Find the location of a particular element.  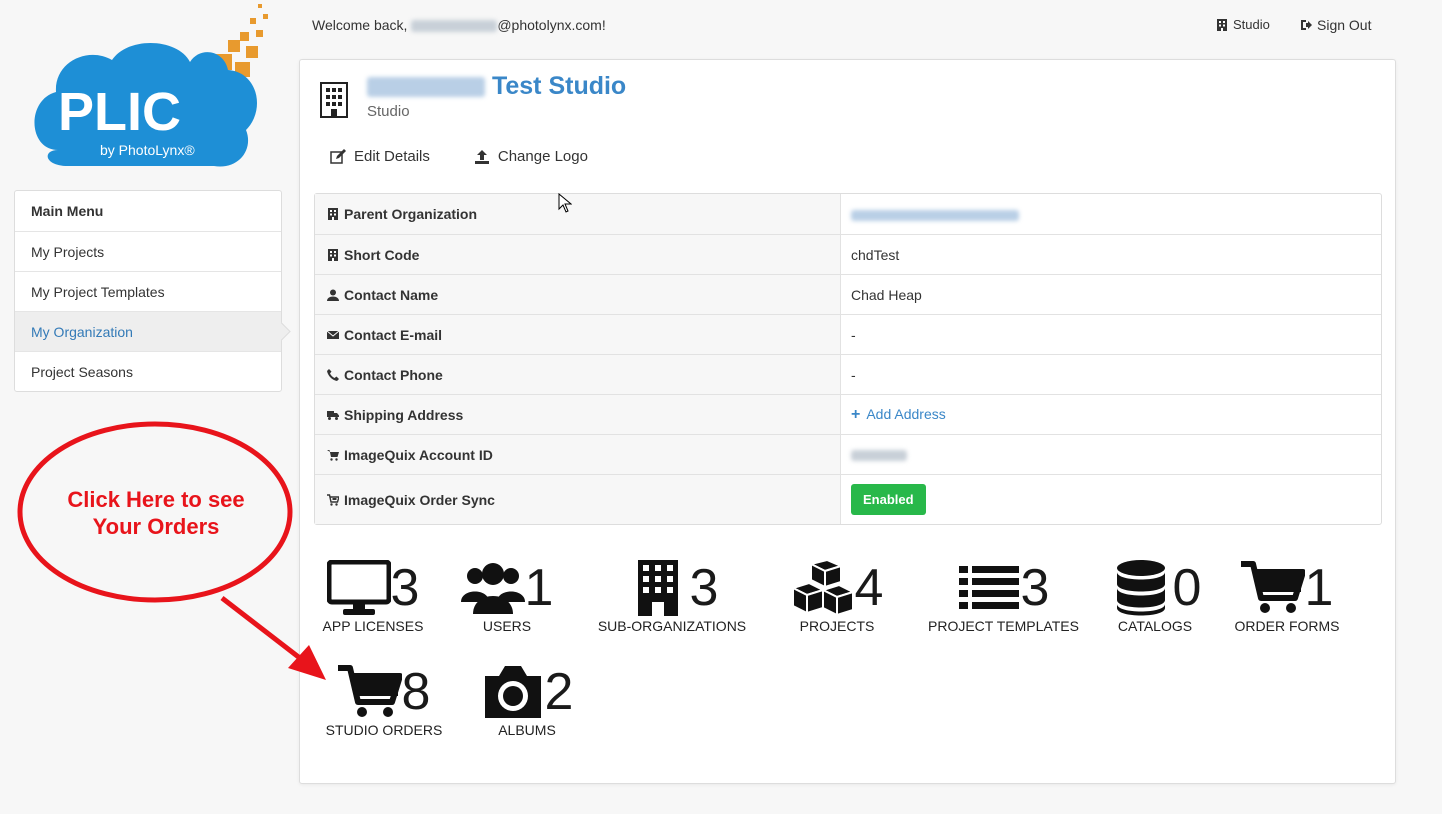

stat-sub-organizations: 3 SUB-ORGANIZATIONS is located at coordinates (672, 597).